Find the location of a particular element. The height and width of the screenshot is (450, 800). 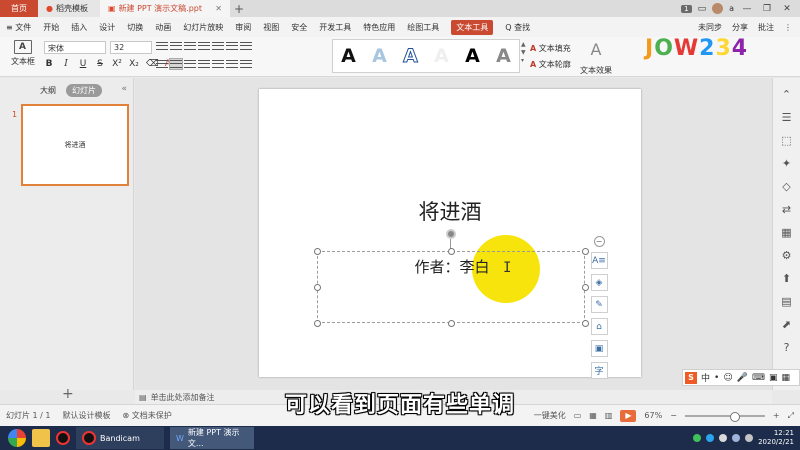

text-style-black: A is located at coordinates (348, 56).